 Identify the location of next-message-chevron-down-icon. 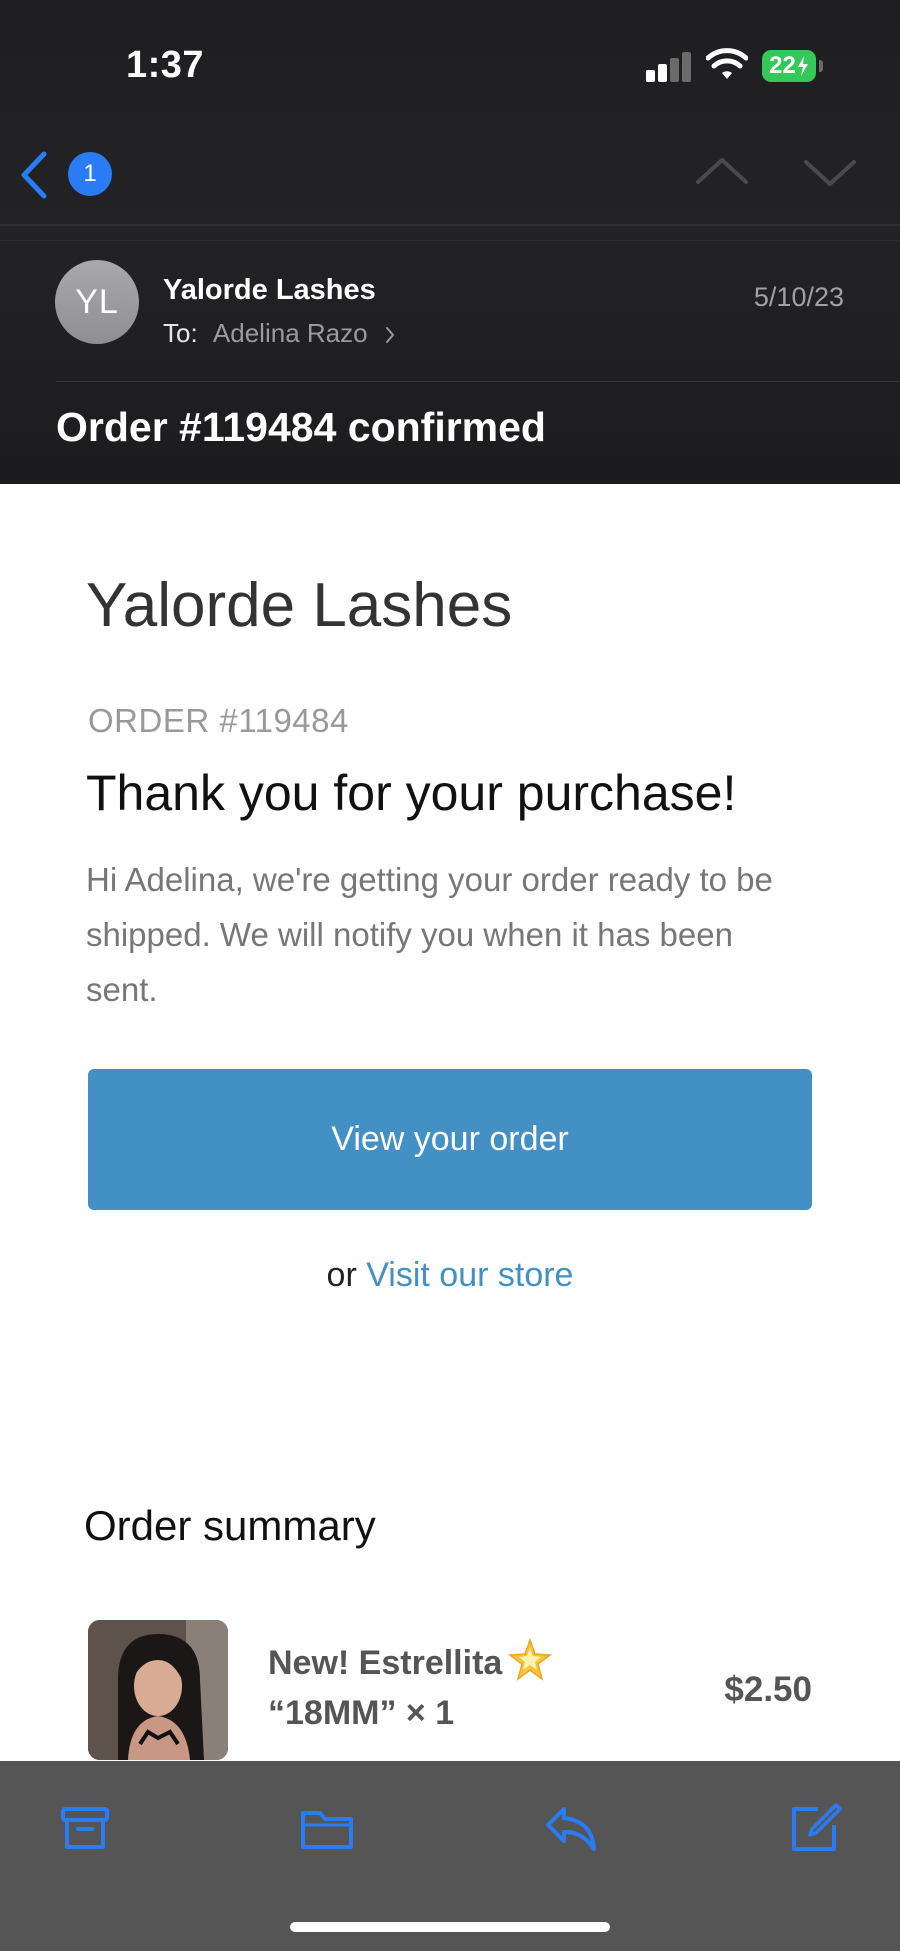
(830, 172).